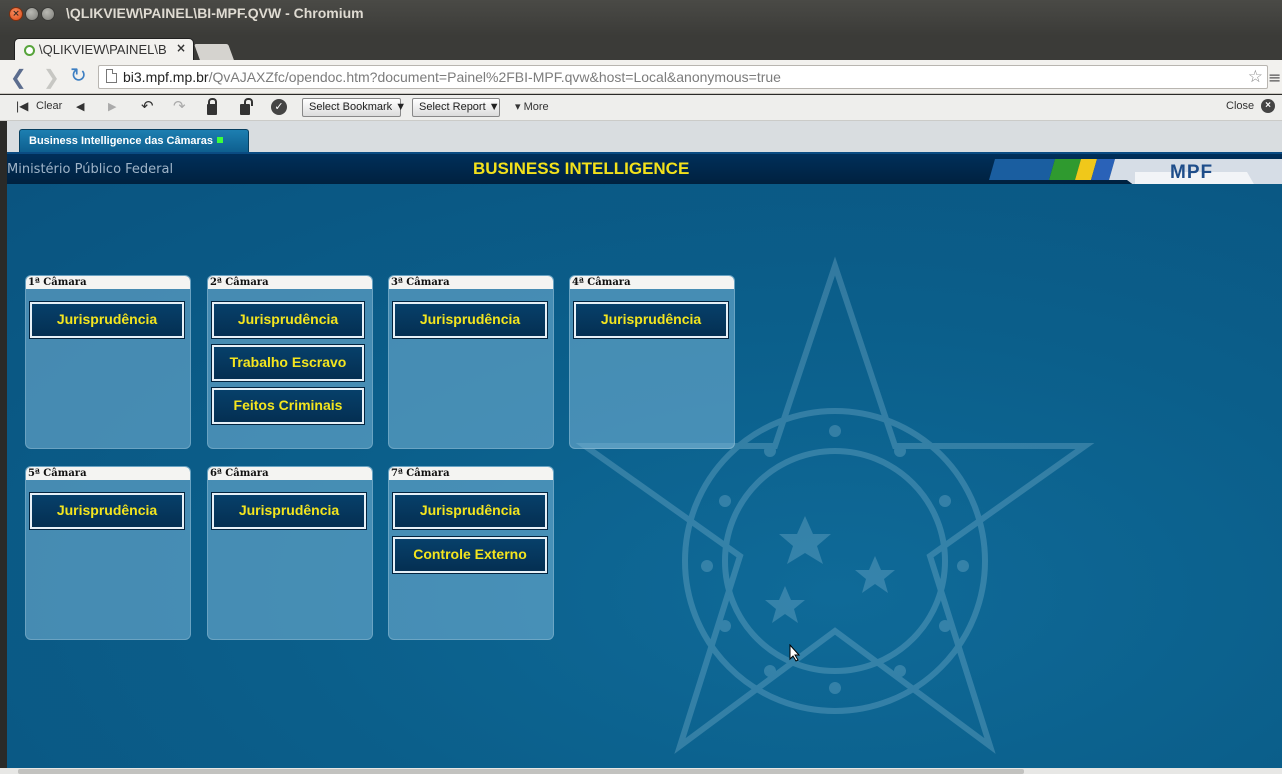 Image resolution: width=1282 pixels, height=774 pixels. What do you see at coordinates (795, 653) in the screenshot?
I see `mouse-cursor-icon` at bounding box center [795, 653].